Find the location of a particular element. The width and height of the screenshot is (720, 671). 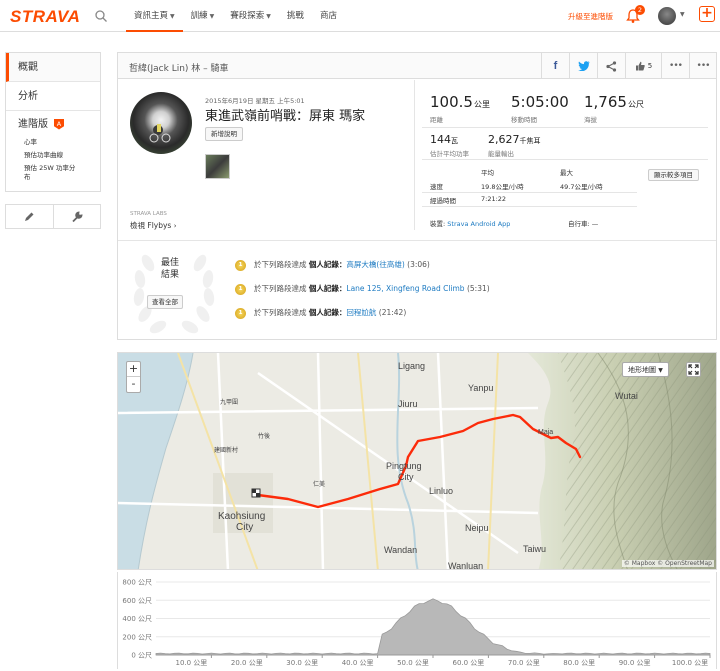

card-header: 哲緯(Jack Lin) 林 – 騎車 f 5 ••• ••• is located at coordinates (417, 66).